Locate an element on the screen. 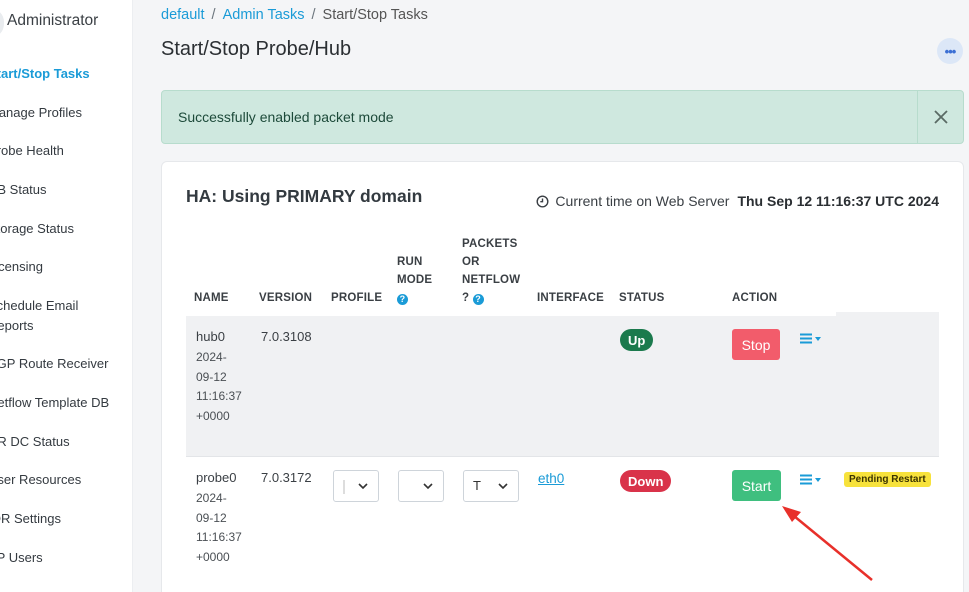 Image resolution: width=969 pixels, height=592 pixels. col-header-packets: PACKETS OR NETFLOW ? ? is located at coordinates (491, 271).